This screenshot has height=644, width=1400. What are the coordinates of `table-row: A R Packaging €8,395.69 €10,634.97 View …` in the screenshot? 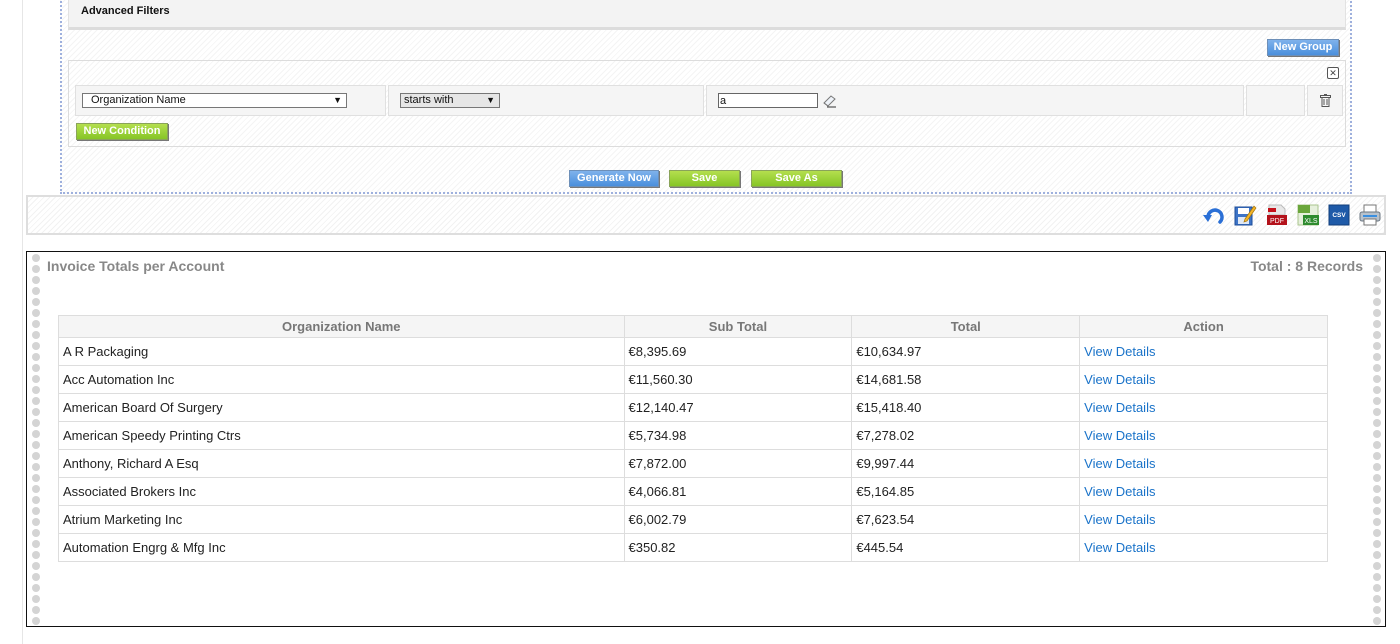 It's located at (693, 351).